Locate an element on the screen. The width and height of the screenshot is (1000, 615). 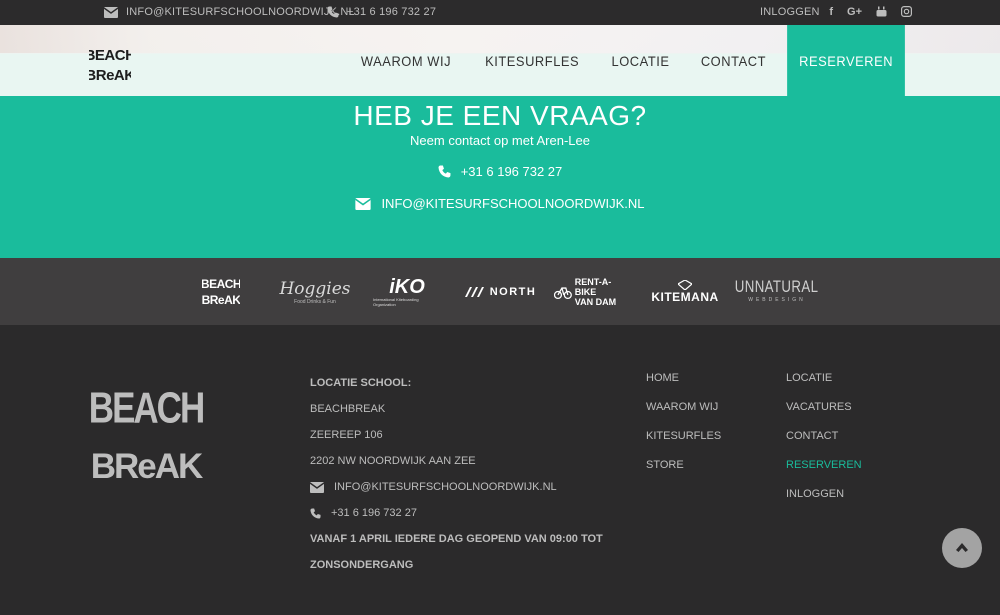
topbar-phone: +31 6 196 732 27 is located at coordinates (381, 12).